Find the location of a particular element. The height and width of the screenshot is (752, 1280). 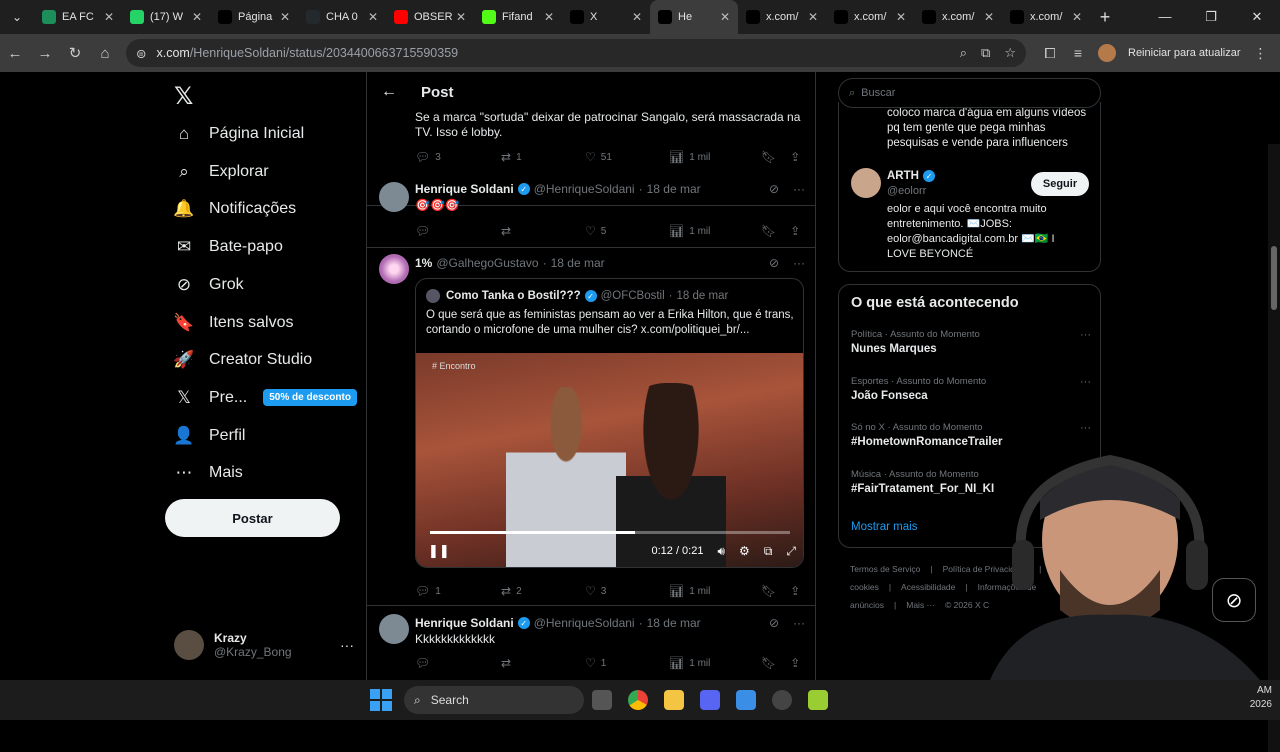

video-player: # Encontro ❚❚ 0:12 / 0:21 🔊︎ ⚙ ⧉ ⤢ is located at coordinates (609, 460).